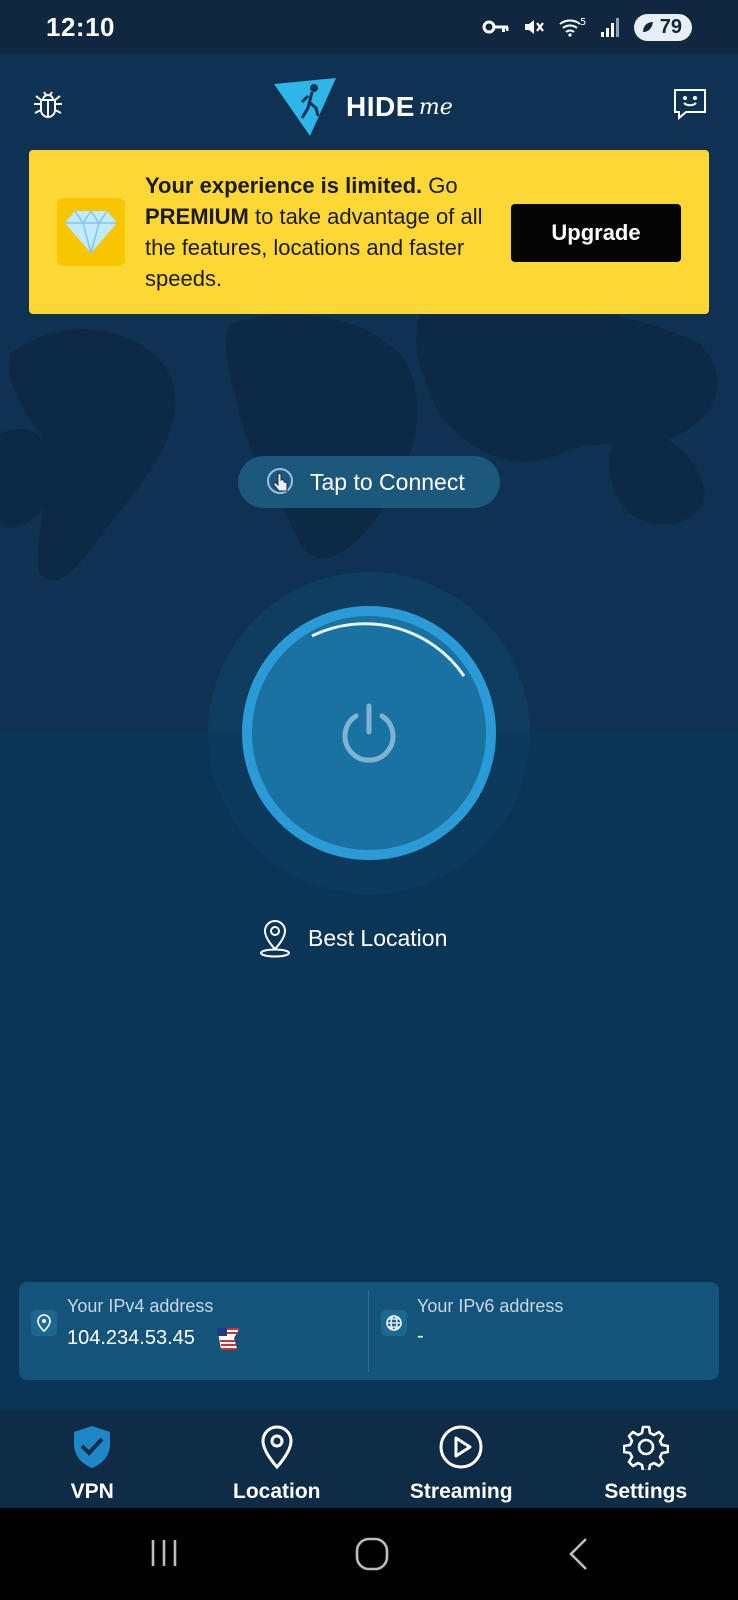 The height and width of the screenshot is (1600, 738). Describe the element at coordinates (645, 1447) in the screenshot. I see `gear-icon` at that location.